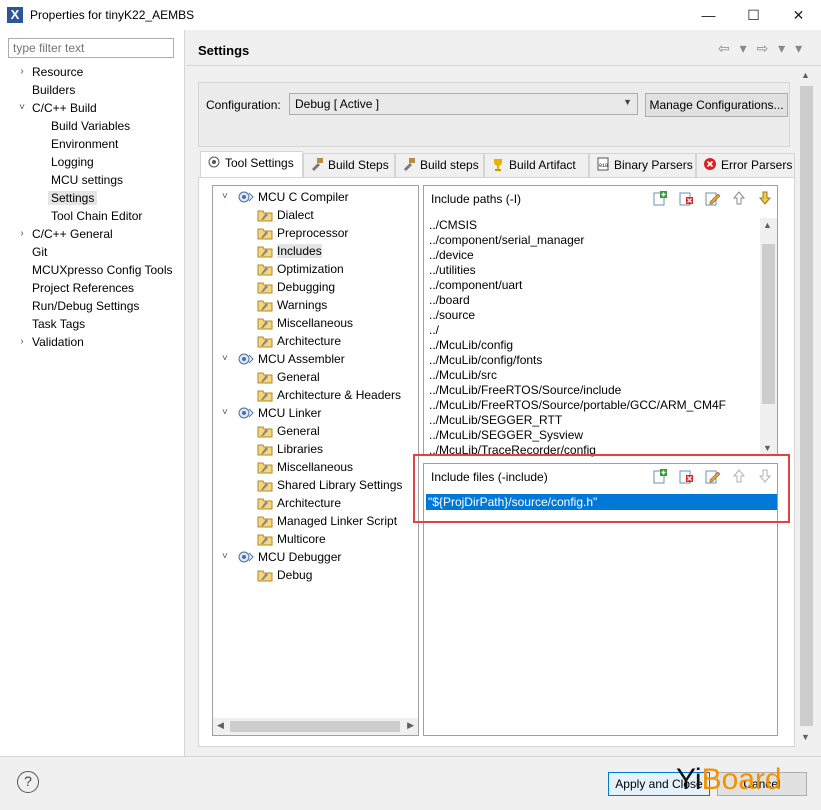 The height and width of the screenshot is (810, 821). I want to click on tree-item-managed-linker-script: Managed Linker Script, so click(327, 521).